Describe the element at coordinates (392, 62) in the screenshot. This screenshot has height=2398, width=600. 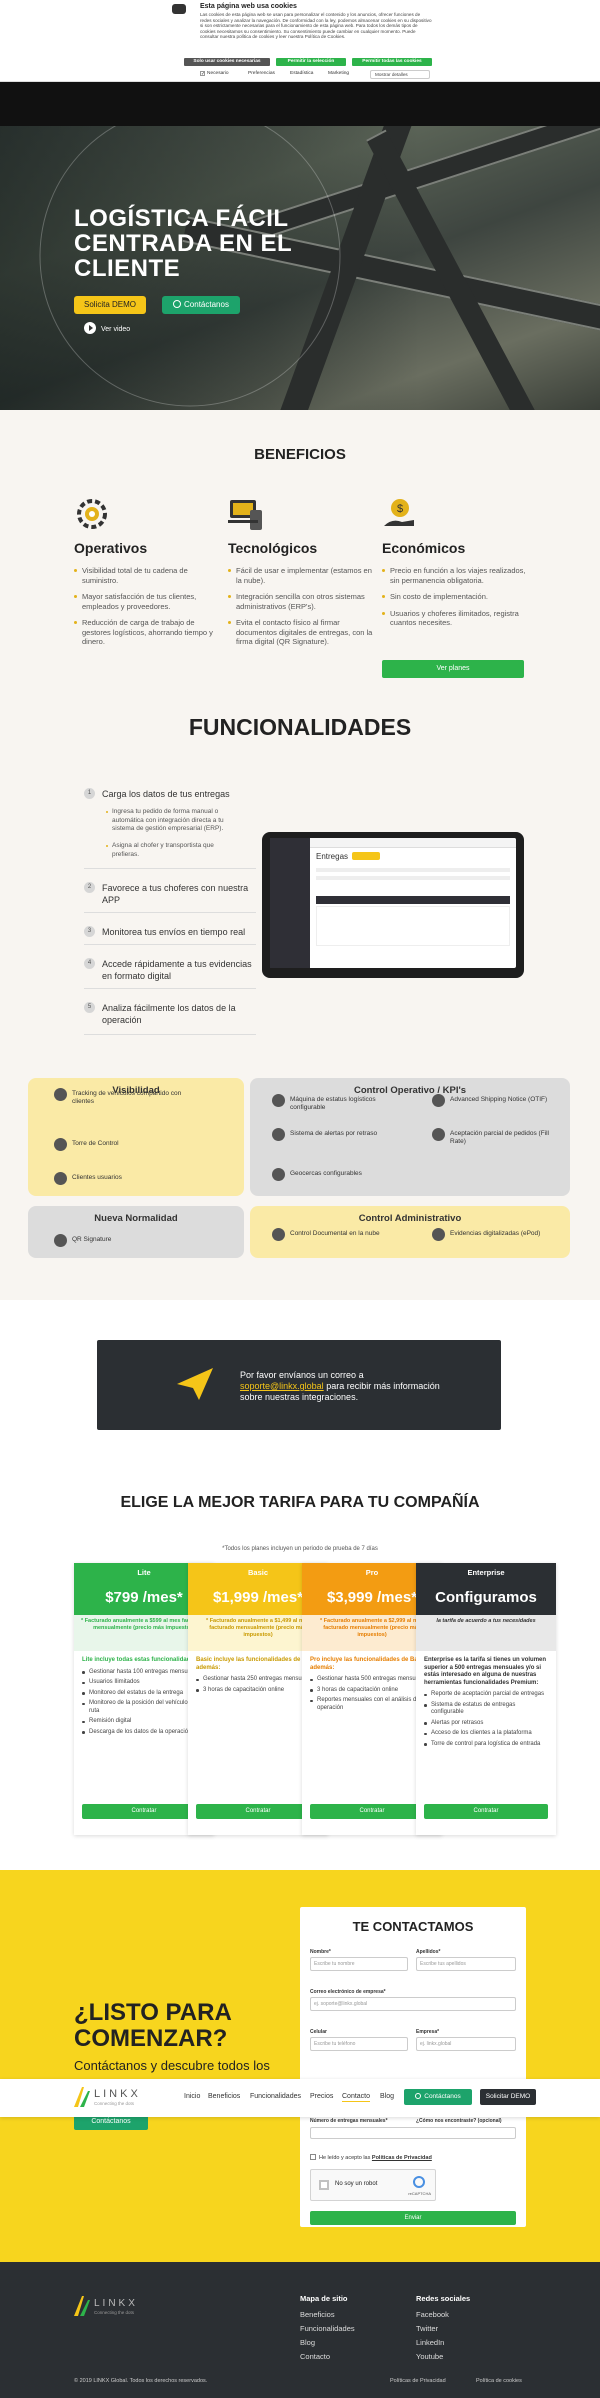
I see `cookie-allow-all-button: Permitir todas las cookies` at that location.